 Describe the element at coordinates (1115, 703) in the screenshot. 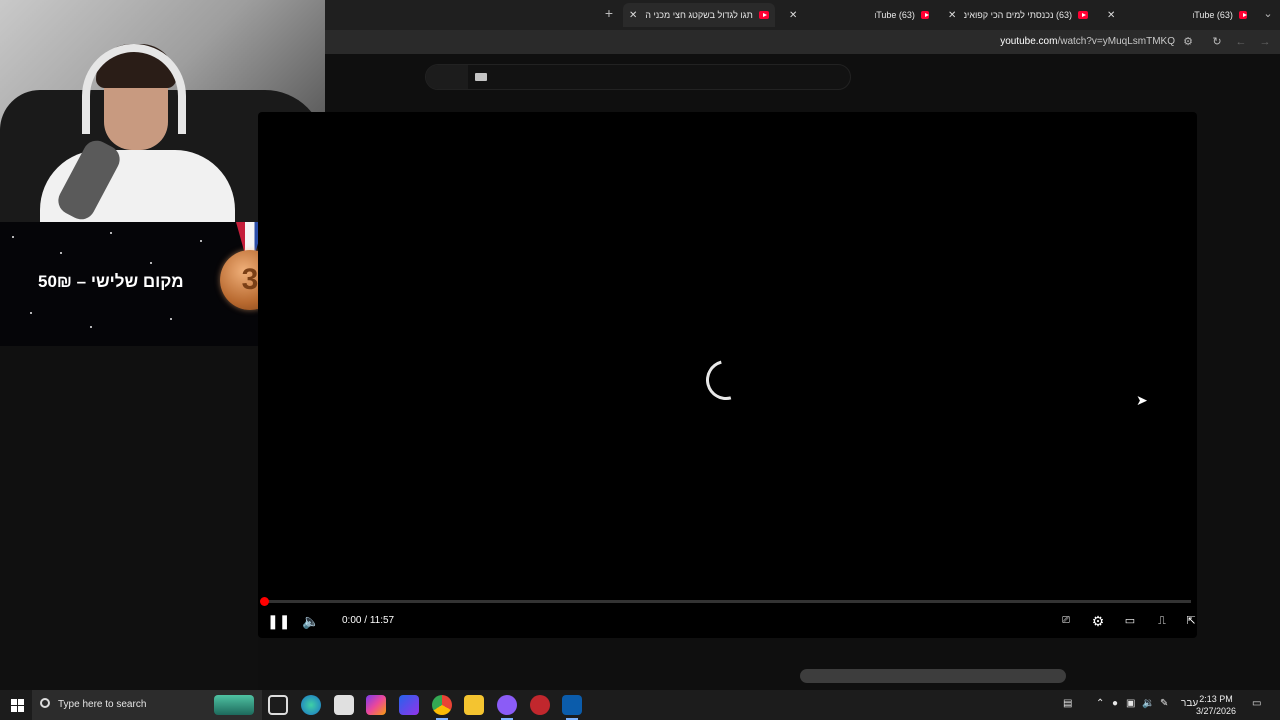

I see `microphone-icon: ●` at that location.